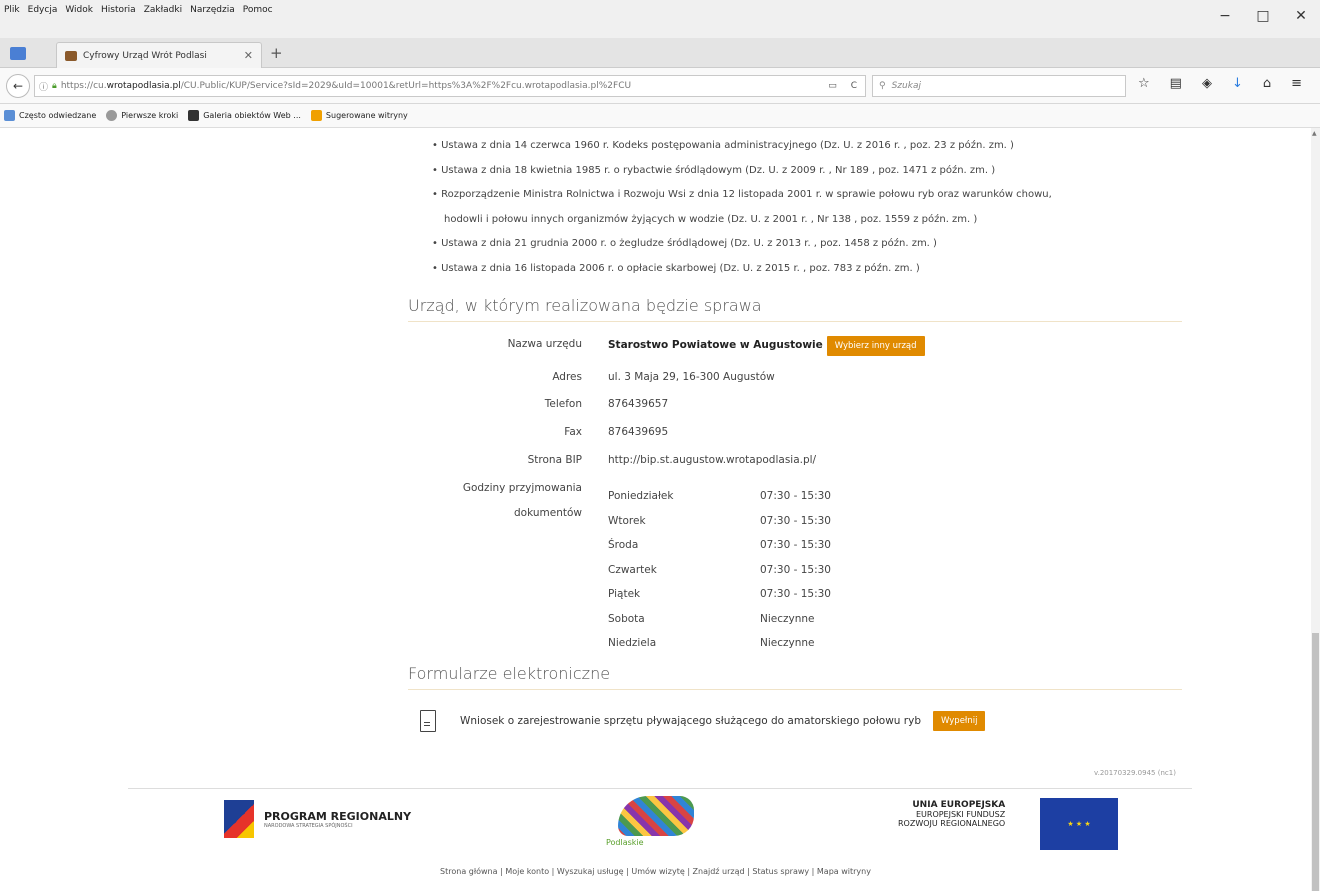 This screenshot has height=891, width=1320. I want to click on bookmark-item: Często odwiedzane, so click(50, 115).